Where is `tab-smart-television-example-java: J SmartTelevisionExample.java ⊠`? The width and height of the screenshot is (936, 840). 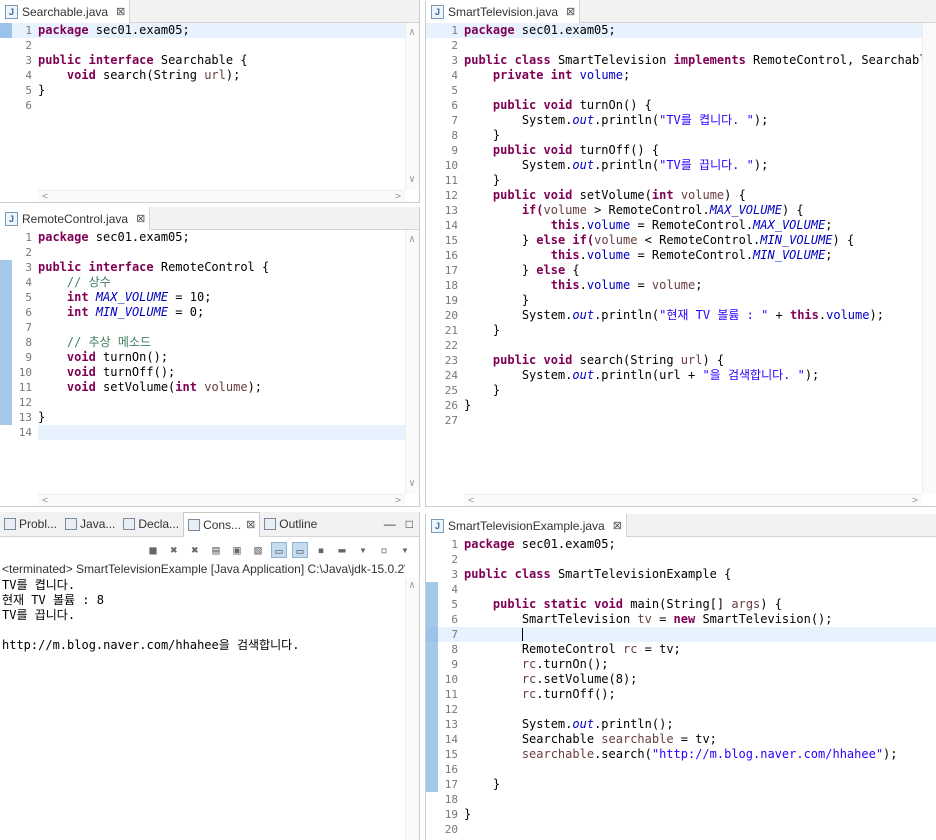 tab-smart-television-example-java: J SmartTelevisionExample.java ⊠ is located at coordinates (526, 525).